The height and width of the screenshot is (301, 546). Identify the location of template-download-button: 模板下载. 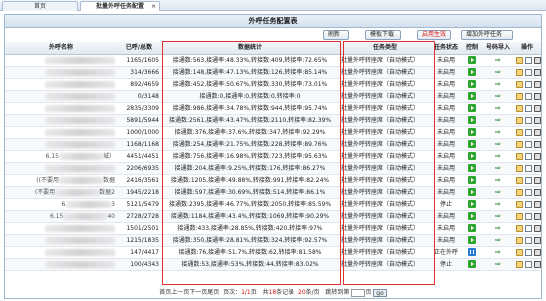
(383, 35).